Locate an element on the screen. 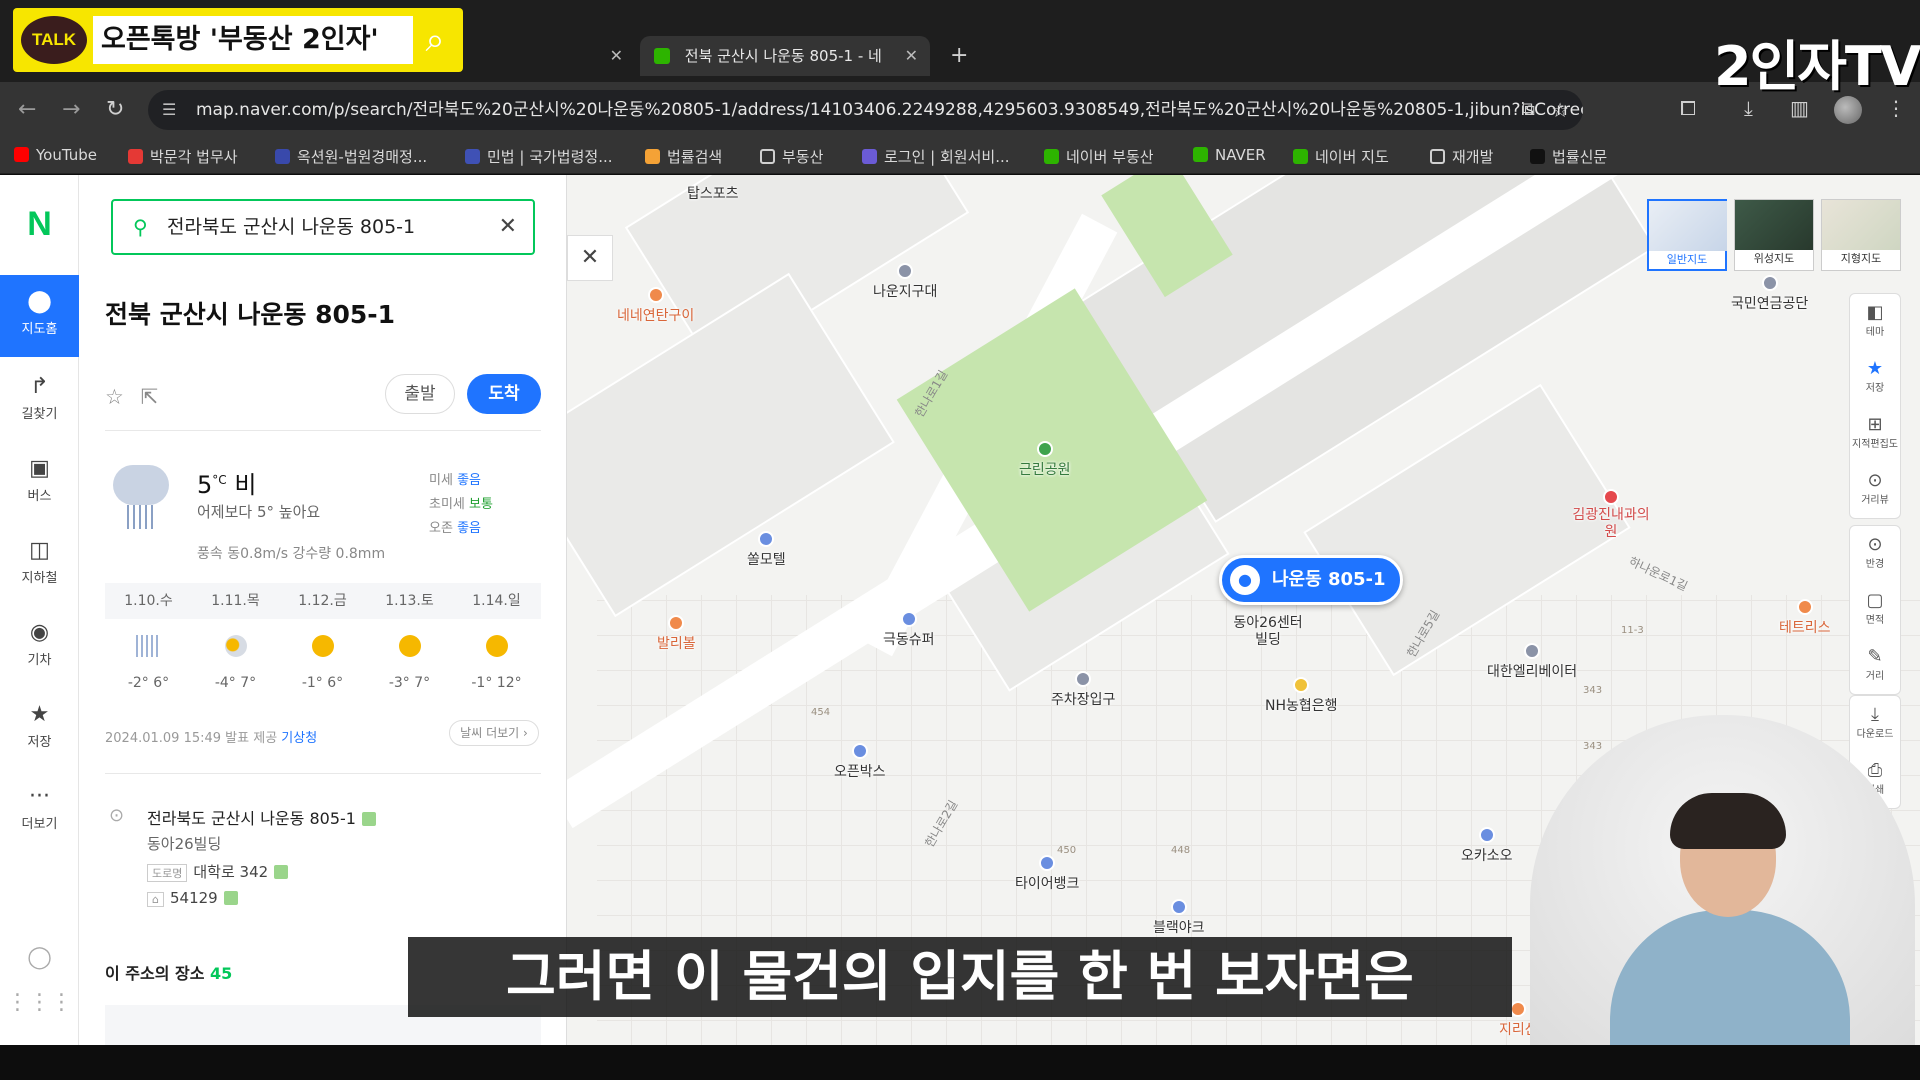 The image size is (1920, 1080). bookmark-item: 재개발 is located at coordinates (1461, 156).